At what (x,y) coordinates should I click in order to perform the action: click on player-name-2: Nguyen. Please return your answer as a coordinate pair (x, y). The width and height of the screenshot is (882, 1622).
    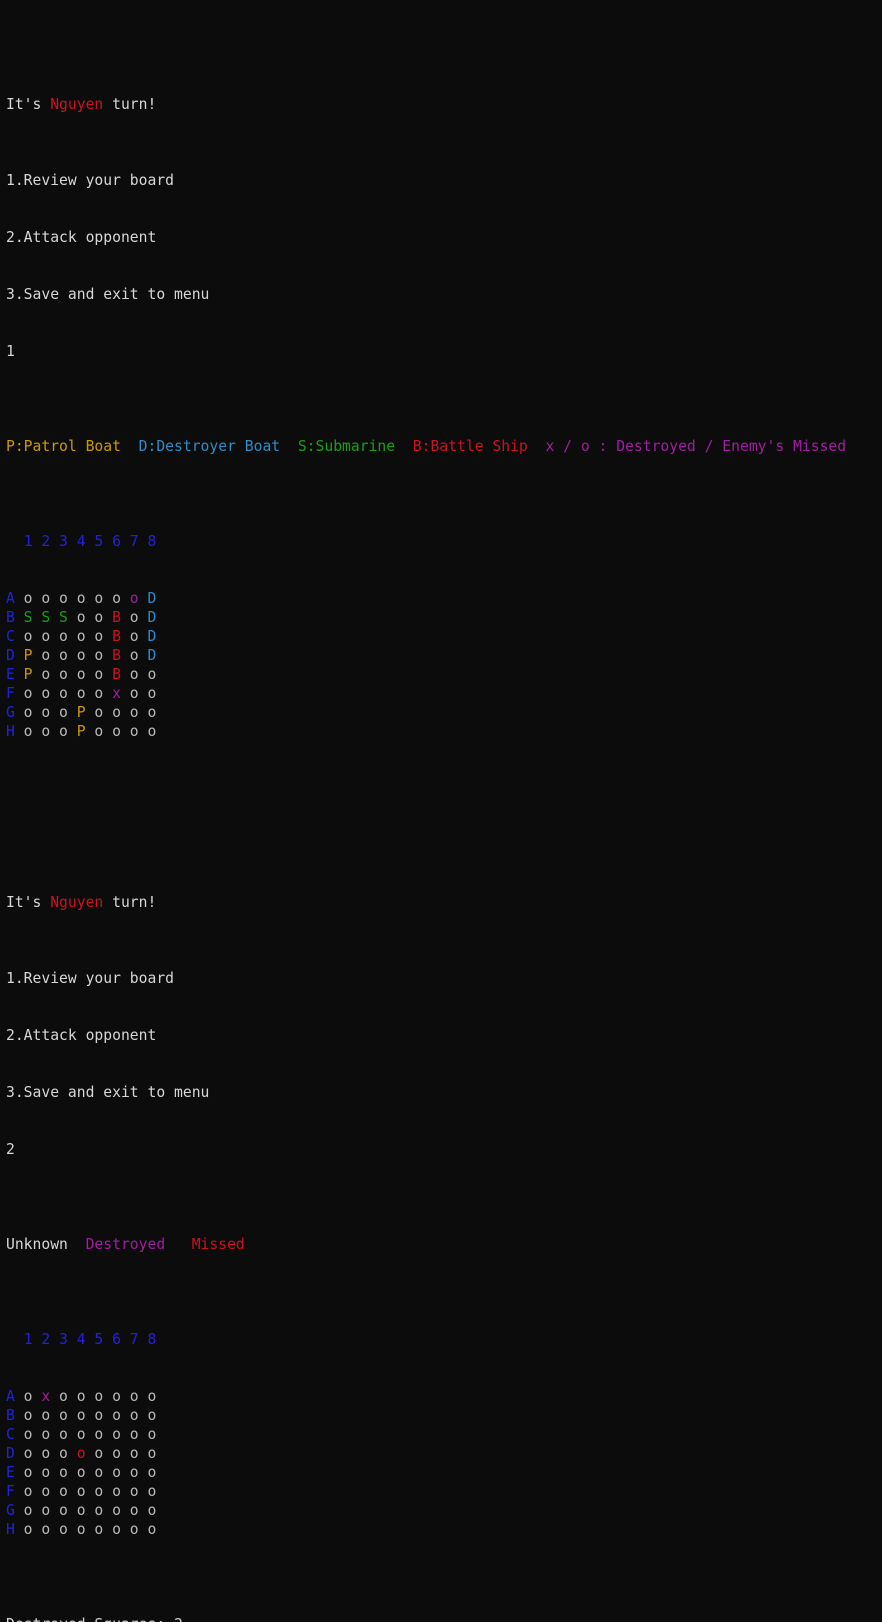
    Looking at the image, I should click on (77, 902).